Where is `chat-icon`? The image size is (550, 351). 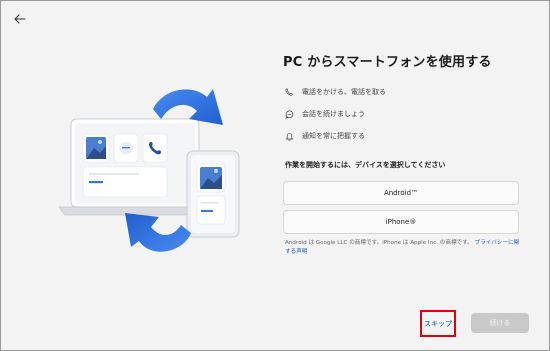 chat-icon is located at coordinates (289, 114).